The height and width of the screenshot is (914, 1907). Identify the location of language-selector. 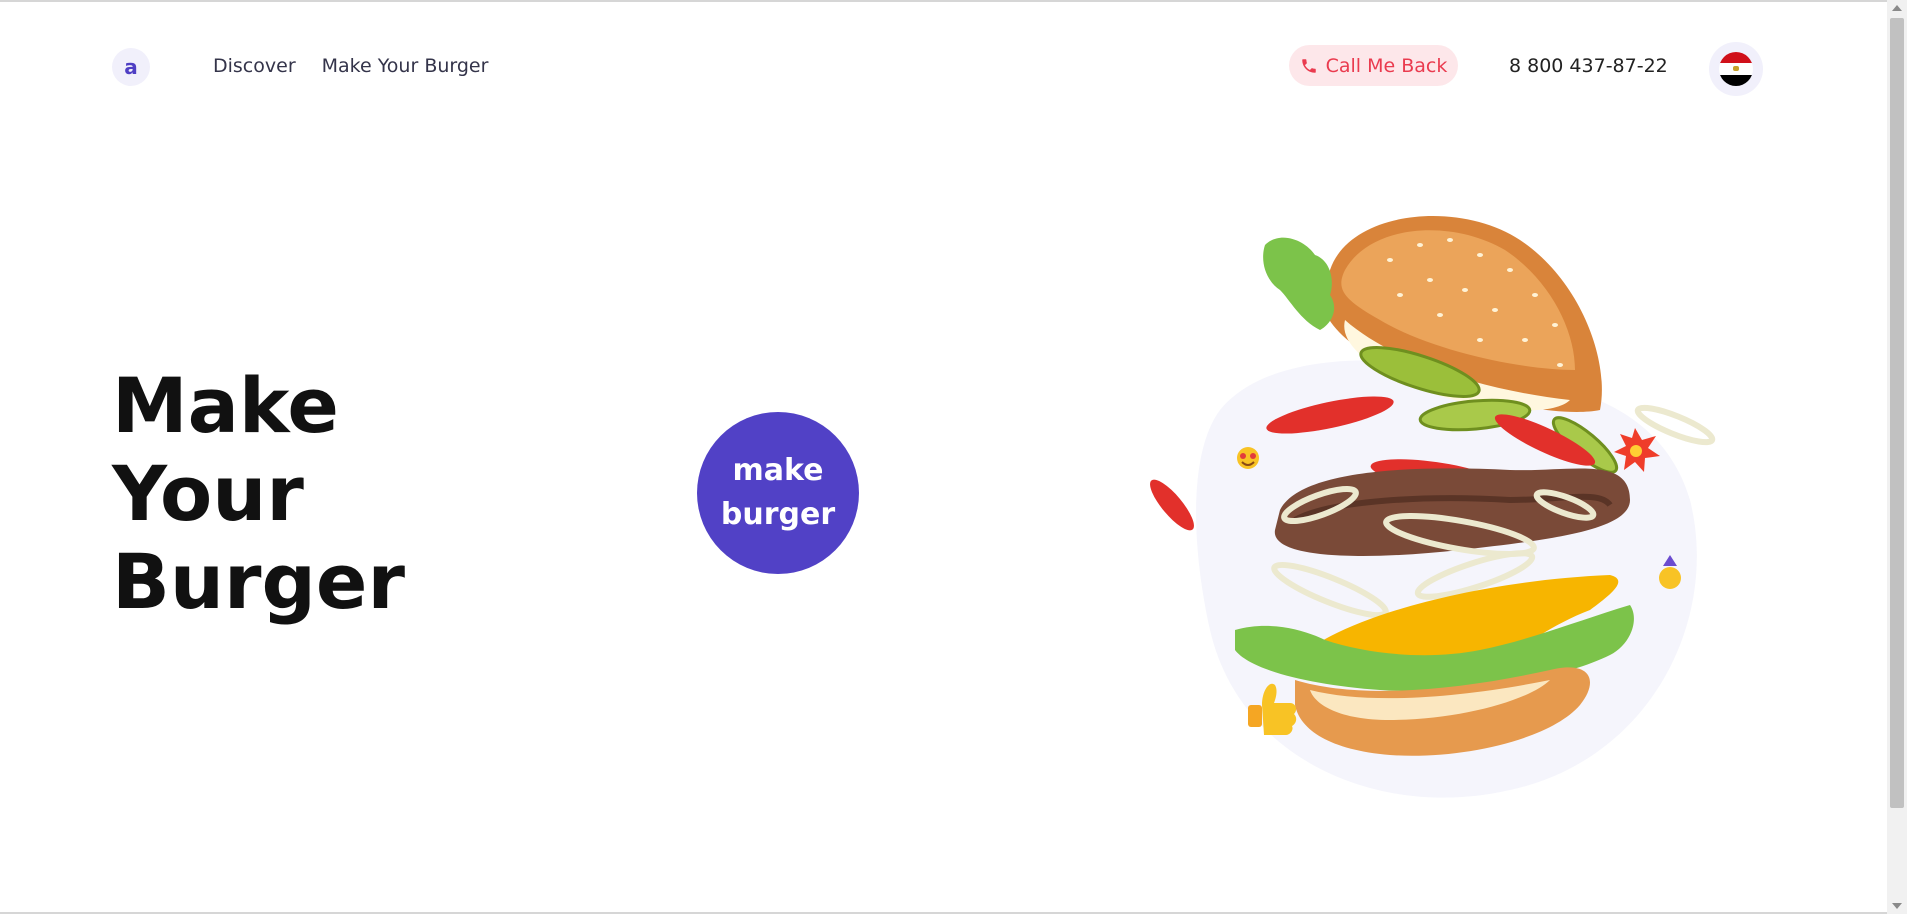
(1736, 69).